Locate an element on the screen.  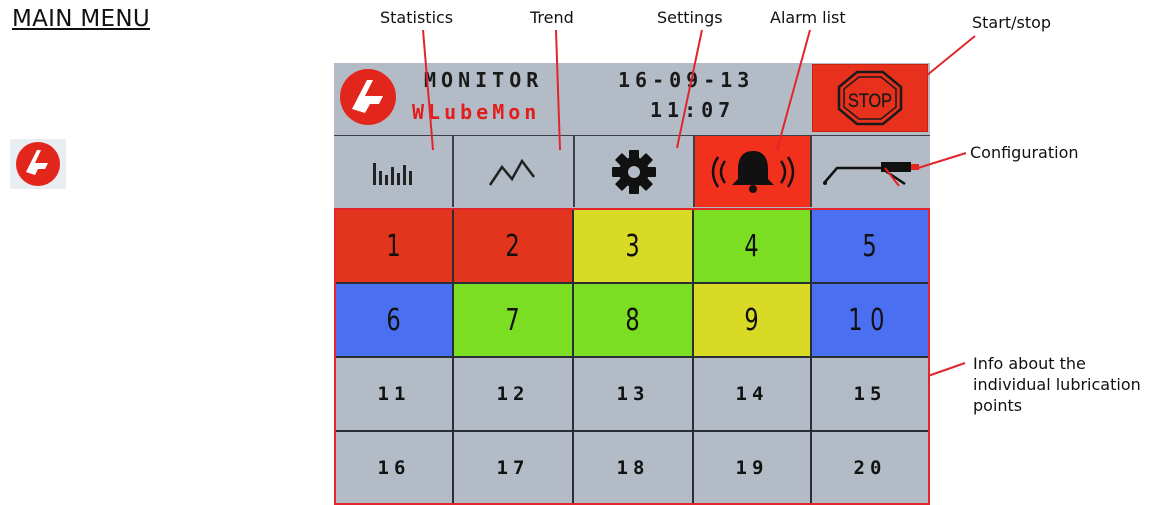
lubrication-point-16: 16 is located at coordinates (395, 467).